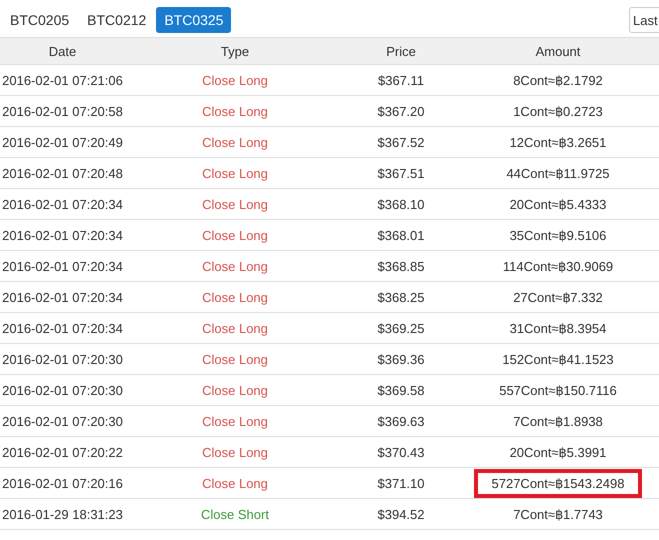 This screenshot has width=659, height=540. I want to click on price-cell: $369.63, so click(401, 421).